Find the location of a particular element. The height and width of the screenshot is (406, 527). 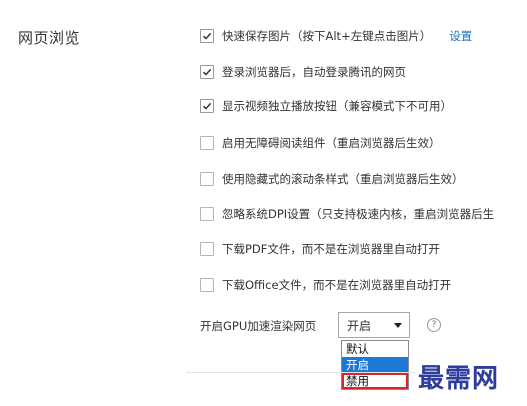

option-download-pdf: 下载PDF文件，而不是在浏览器里自动打开 is located at coordinates (320, 249).